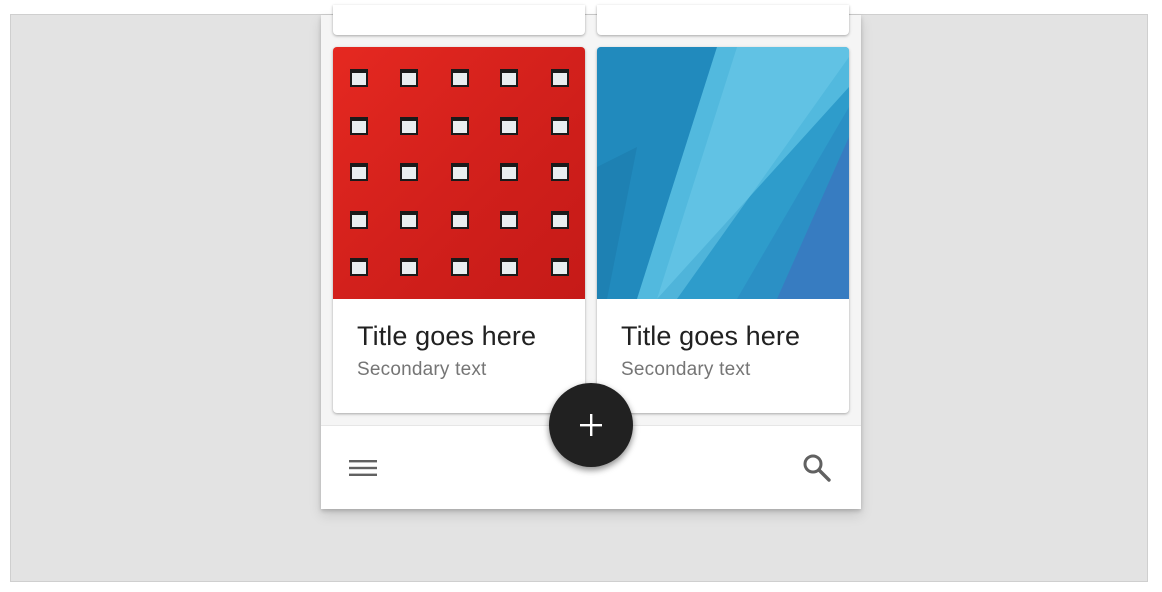  I want to click on add-icon, so click(591, 425).